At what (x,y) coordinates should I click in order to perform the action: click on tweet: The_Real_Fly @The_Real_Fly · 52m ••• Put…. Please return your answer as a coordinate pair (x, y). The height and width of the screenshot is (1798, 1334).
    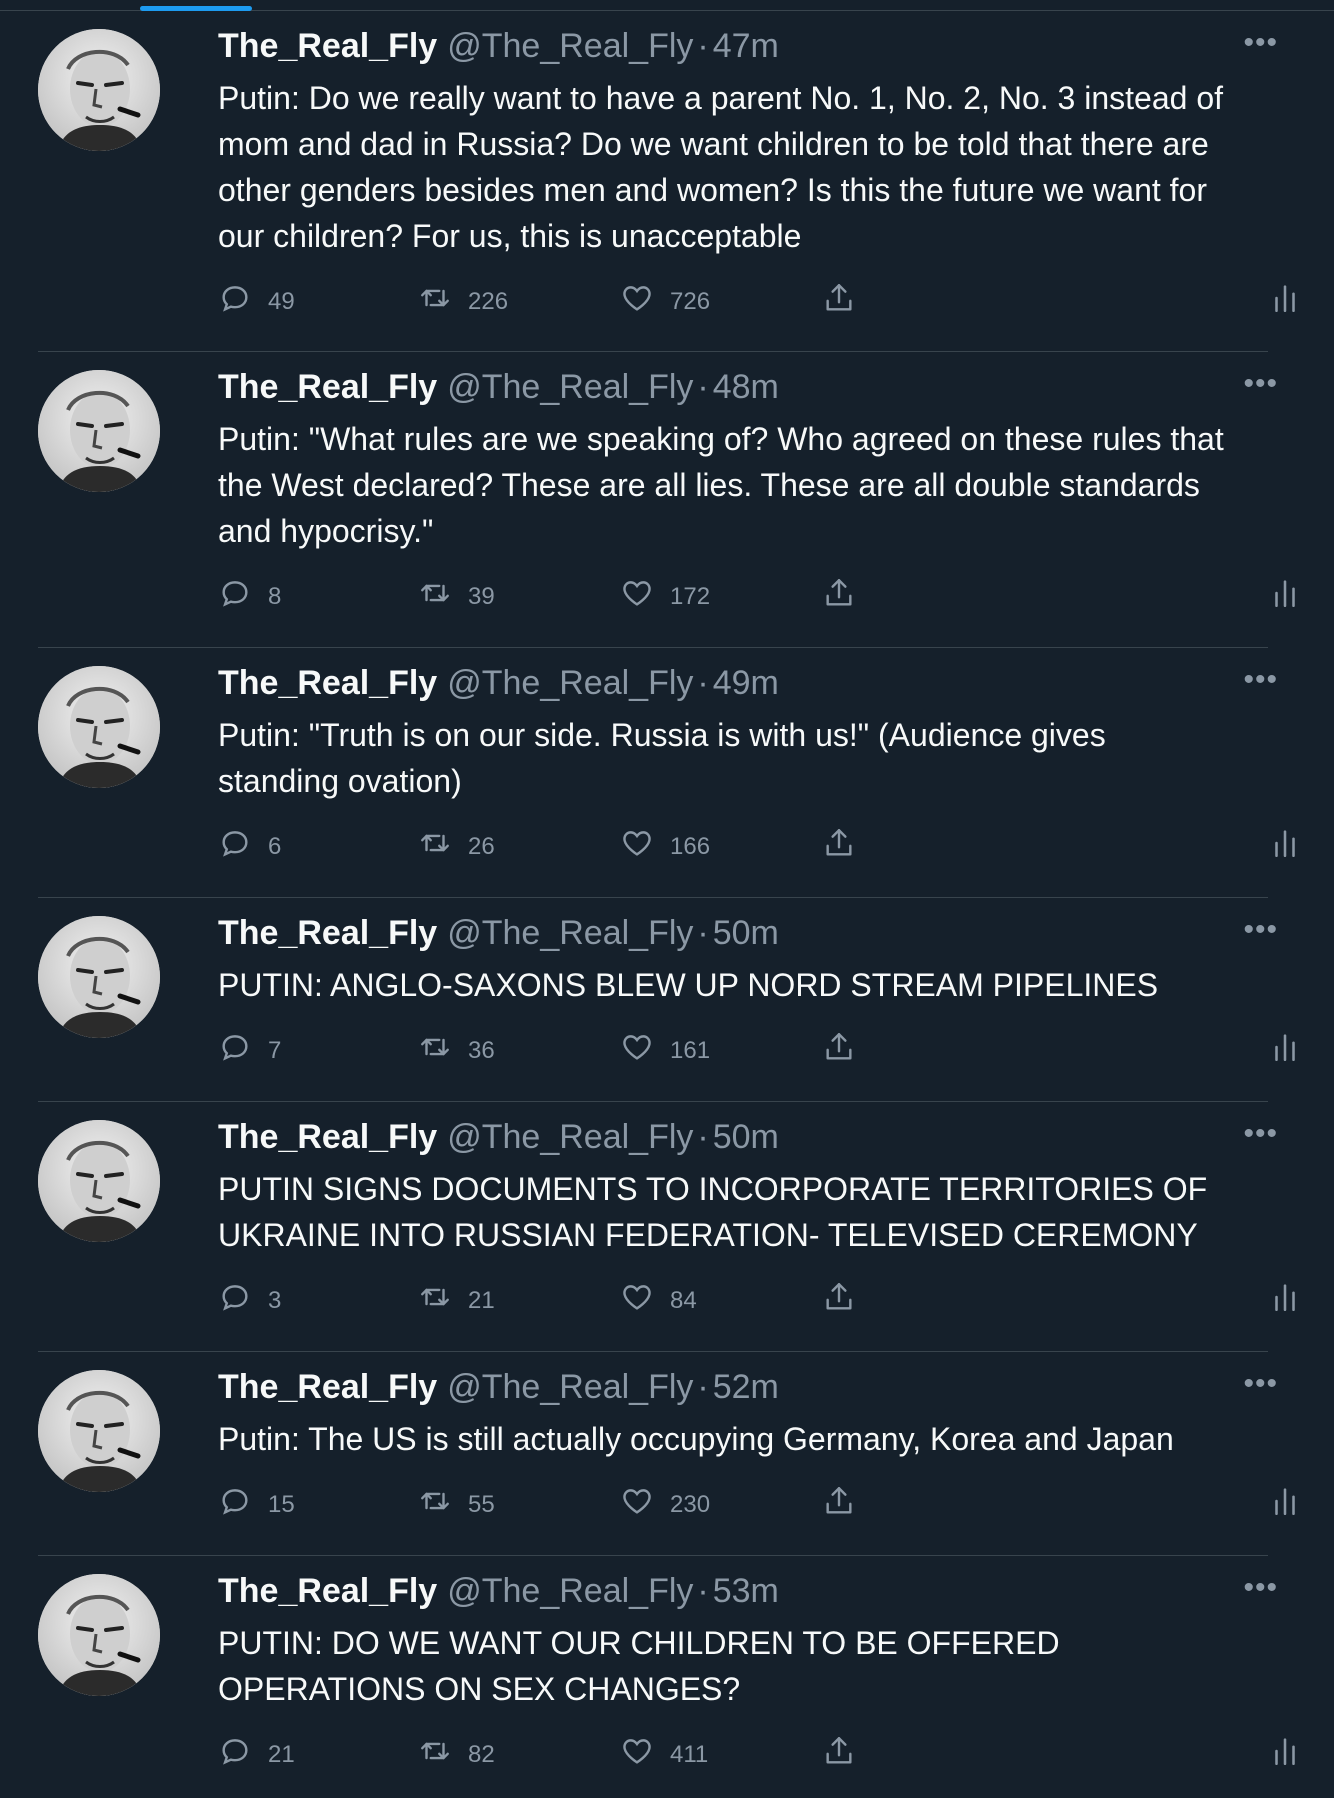
    Looking at the image, I should click on (666, 1454).